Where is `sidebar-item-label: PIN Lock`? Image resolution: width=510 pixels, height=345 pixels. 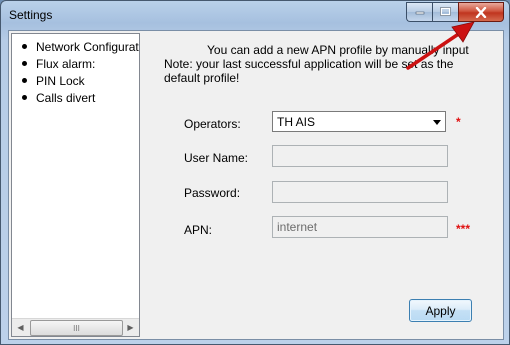 sidebar-item-label: PIN Lock is located at coordinates (60, 80).